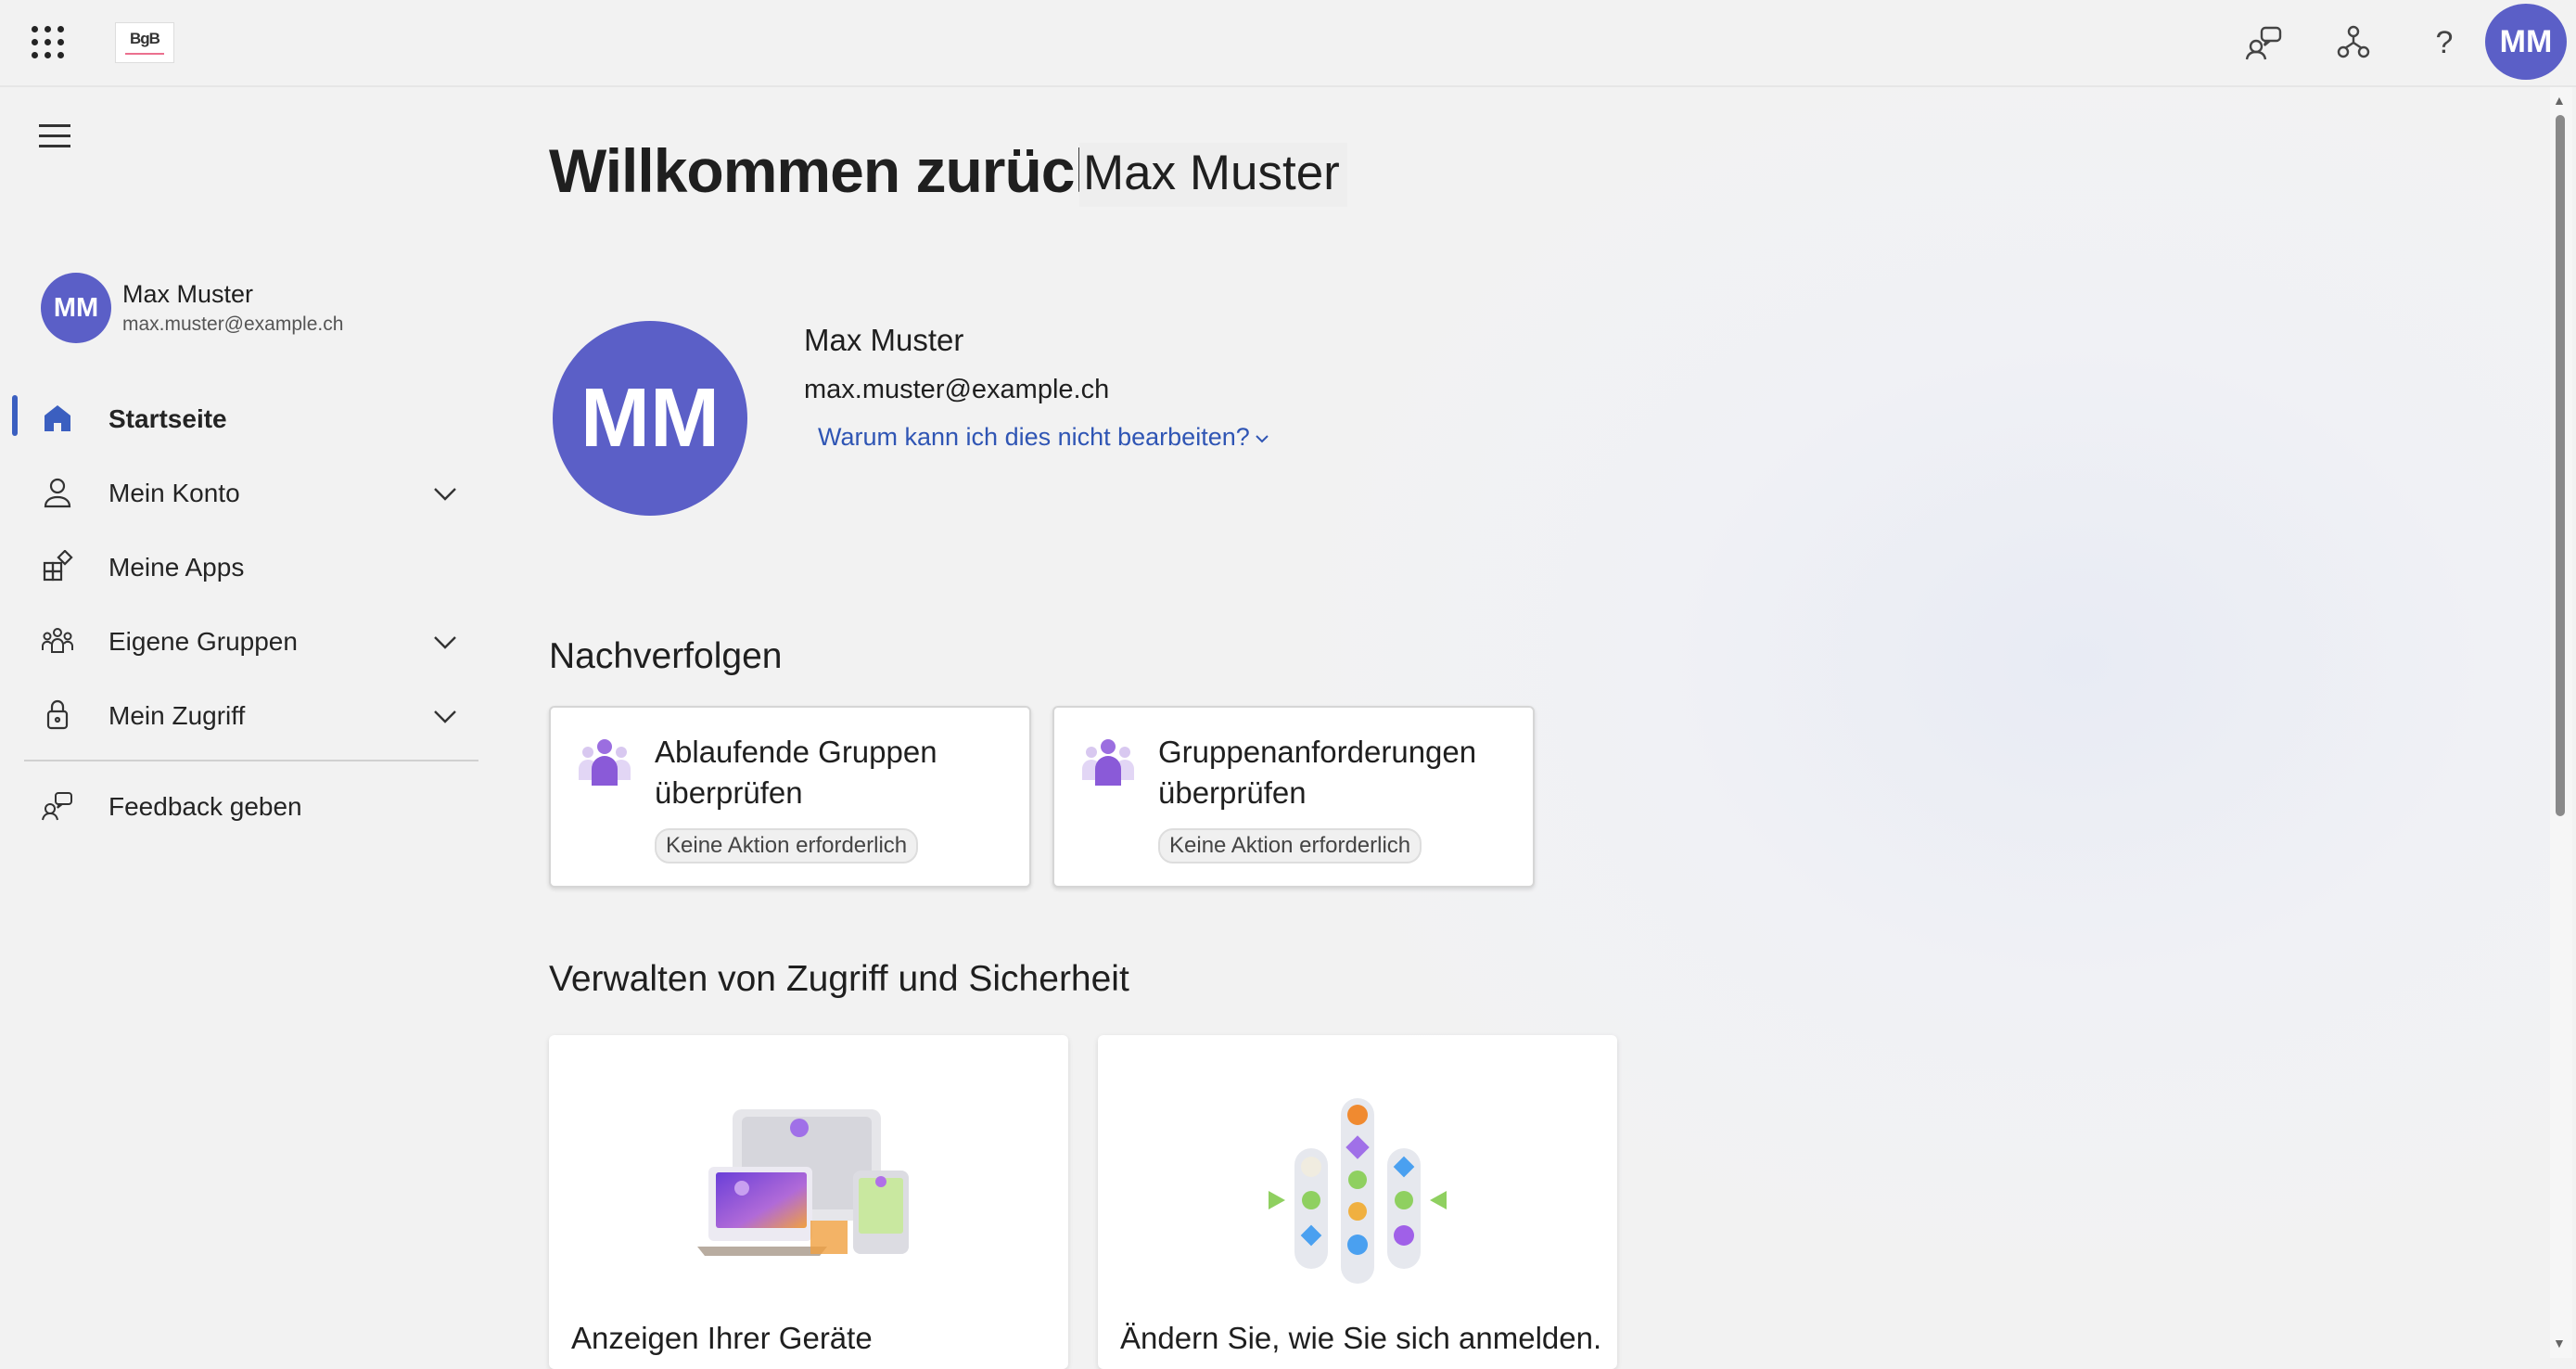  Describe the element at coordinates (55, 137) in the screenshot. I see `menu-toggle-icon` at that location.